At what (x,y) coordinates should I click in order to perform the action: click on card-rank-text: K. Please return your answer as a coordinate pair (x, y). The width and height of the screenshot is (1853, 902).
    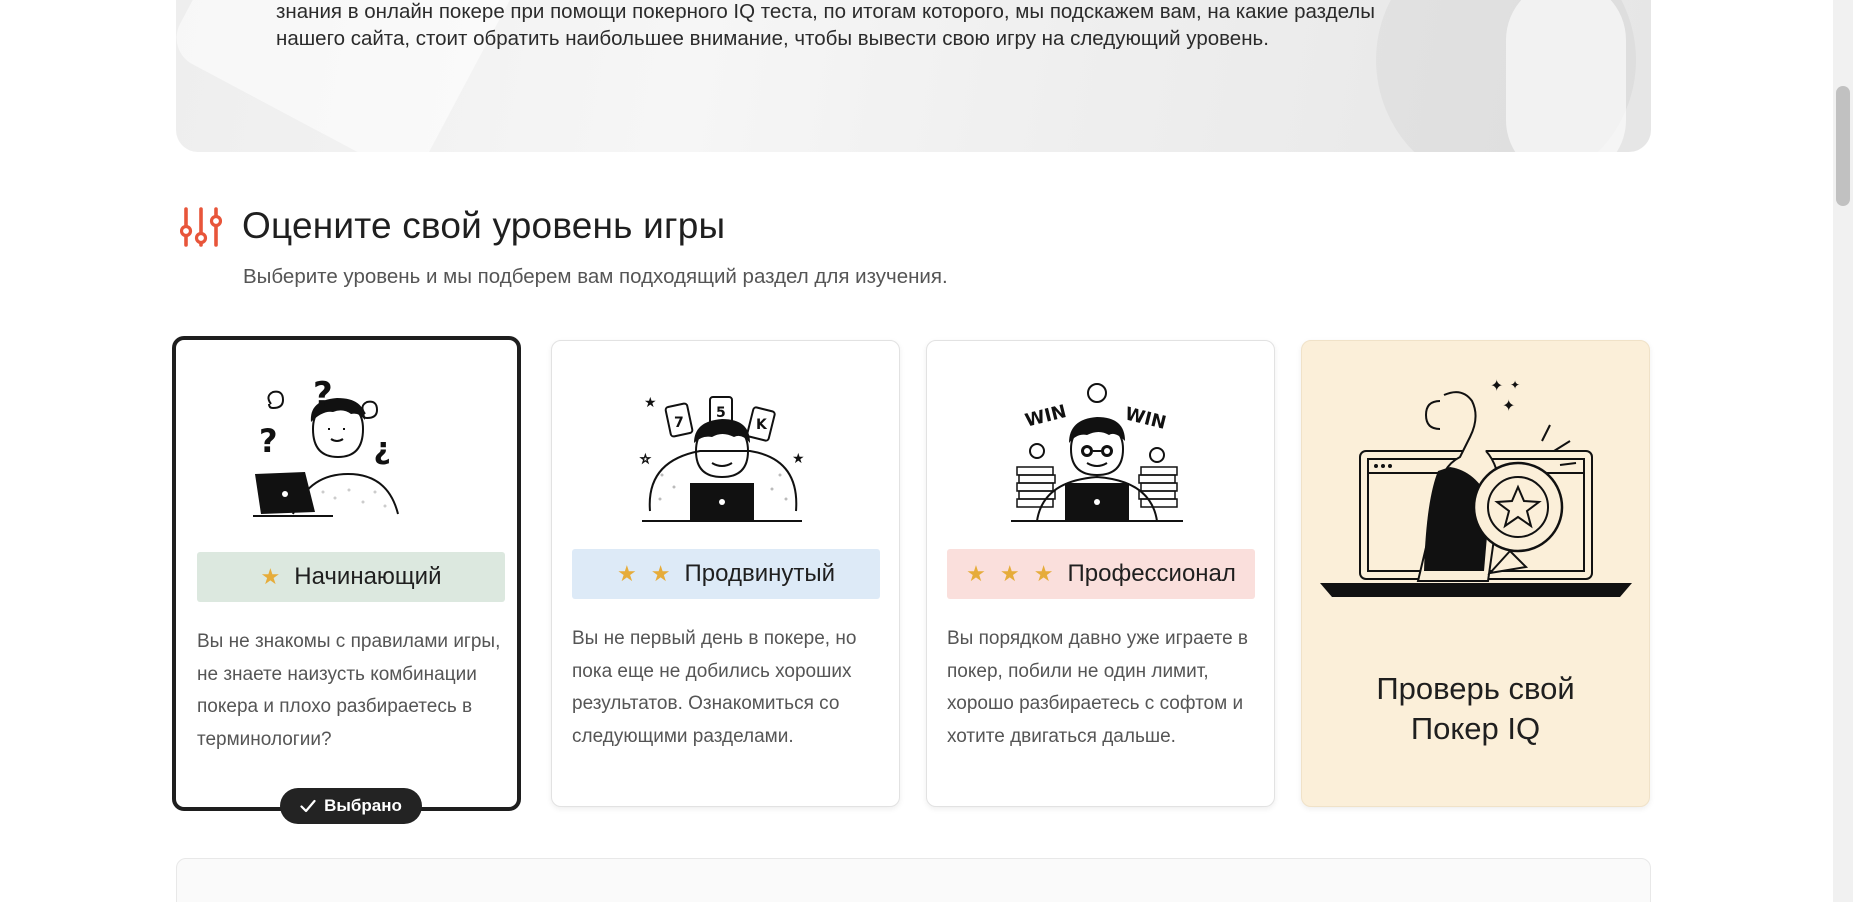
    Looking at the image, I should click on (762, 425).